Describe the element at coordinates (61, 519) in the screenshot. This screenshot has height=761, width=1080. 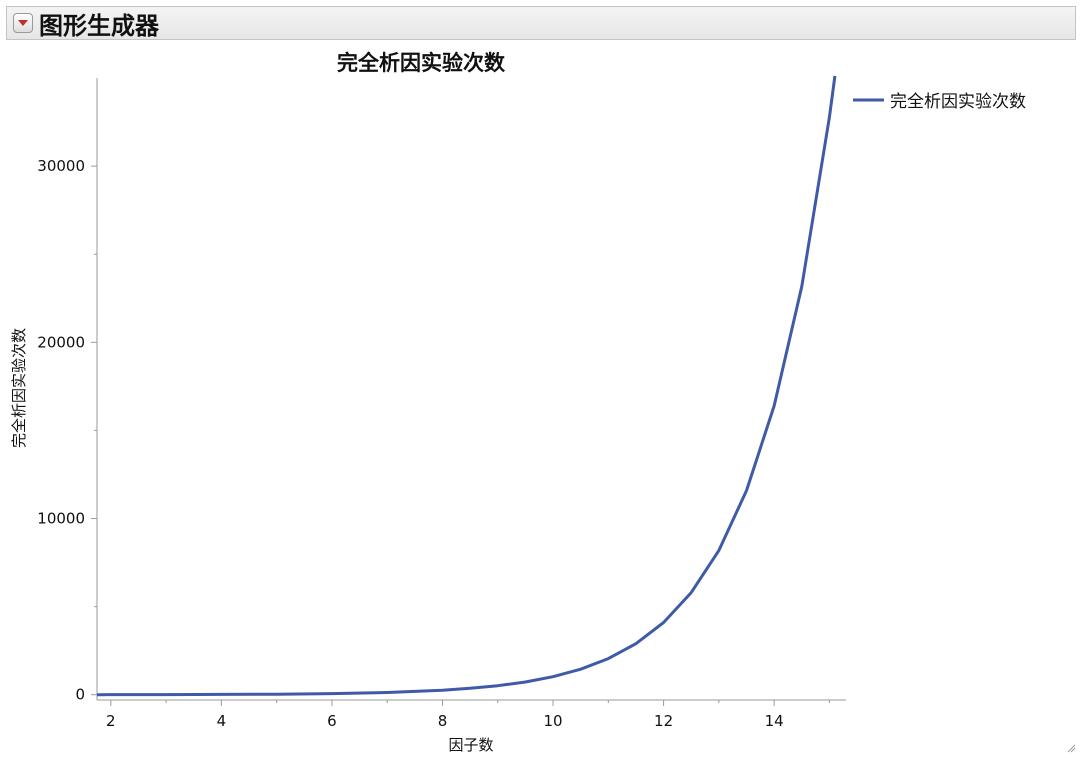
I see `y-tick-label: 10000` at that location.